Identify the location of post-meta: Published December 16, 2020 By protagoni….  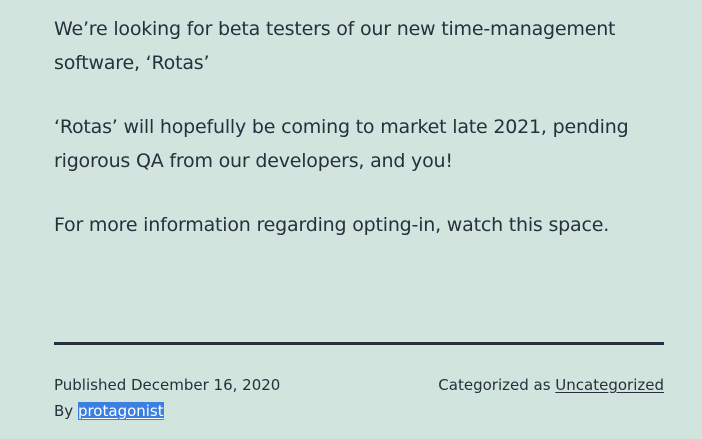
(359, 398).